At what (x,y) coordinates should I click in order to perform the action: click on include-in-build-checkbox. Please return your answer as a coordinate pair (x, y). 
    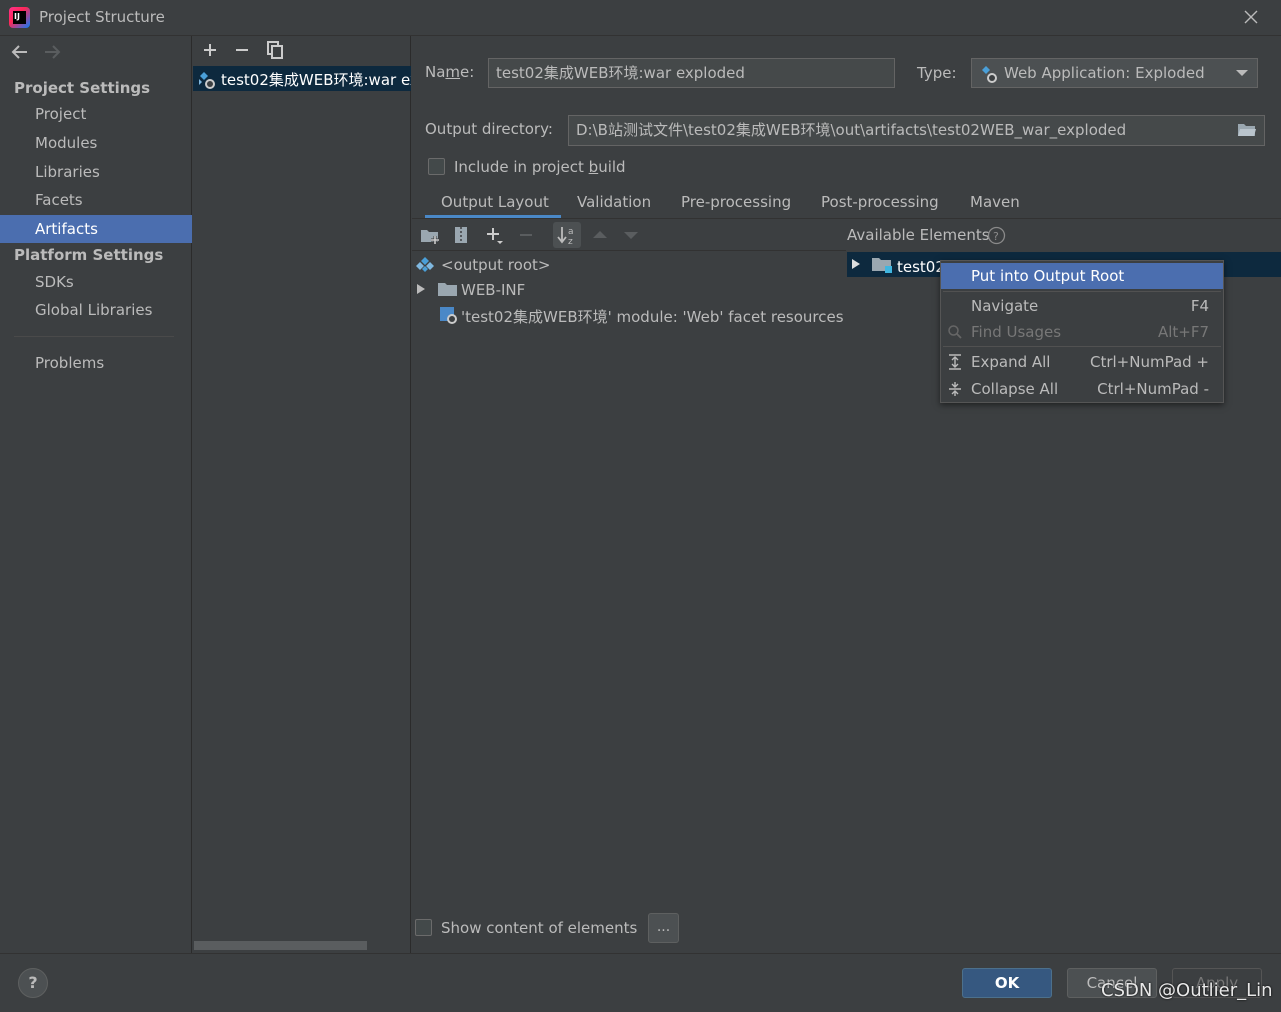
    Looking at the image, I should click on (436, 166).